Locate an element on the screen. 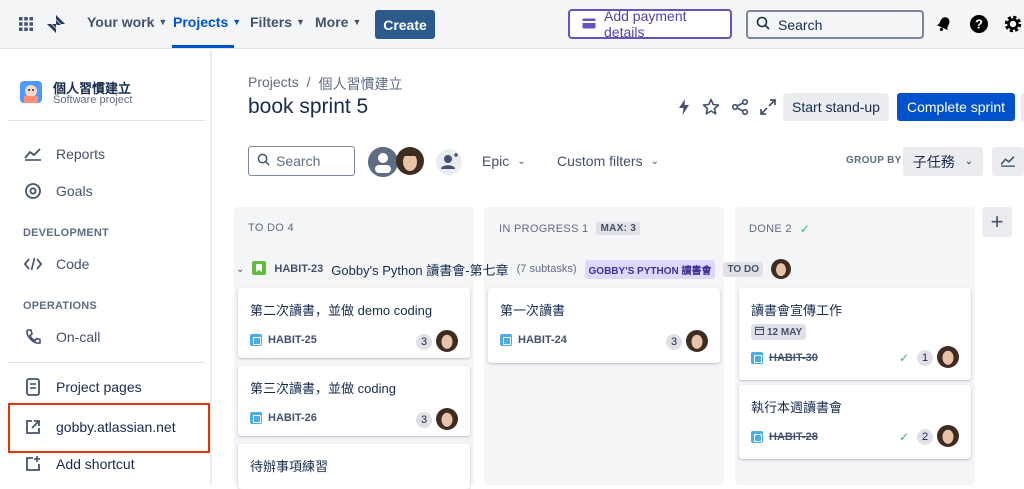  swimlane-title: Gobby's Python 讀書會-第七章 is located at coordinates (420, 270).